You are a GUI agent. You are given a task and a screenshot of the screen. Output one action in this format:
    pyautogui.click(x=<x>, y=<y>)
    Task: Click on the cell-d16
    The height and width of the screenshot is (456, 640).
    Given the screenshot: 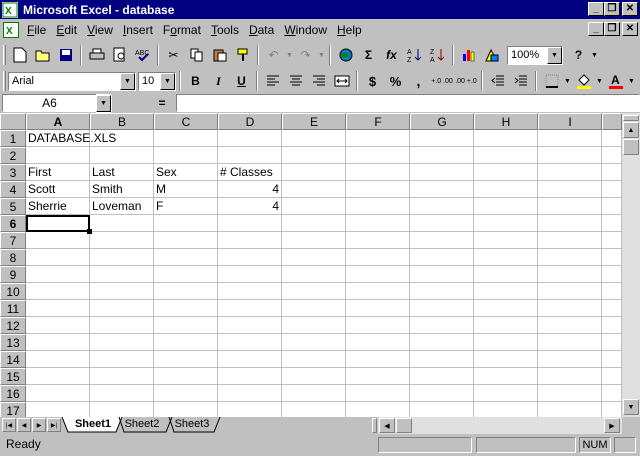 What is the action you would take?
    pyautogui.click(x=250, y=393)
    